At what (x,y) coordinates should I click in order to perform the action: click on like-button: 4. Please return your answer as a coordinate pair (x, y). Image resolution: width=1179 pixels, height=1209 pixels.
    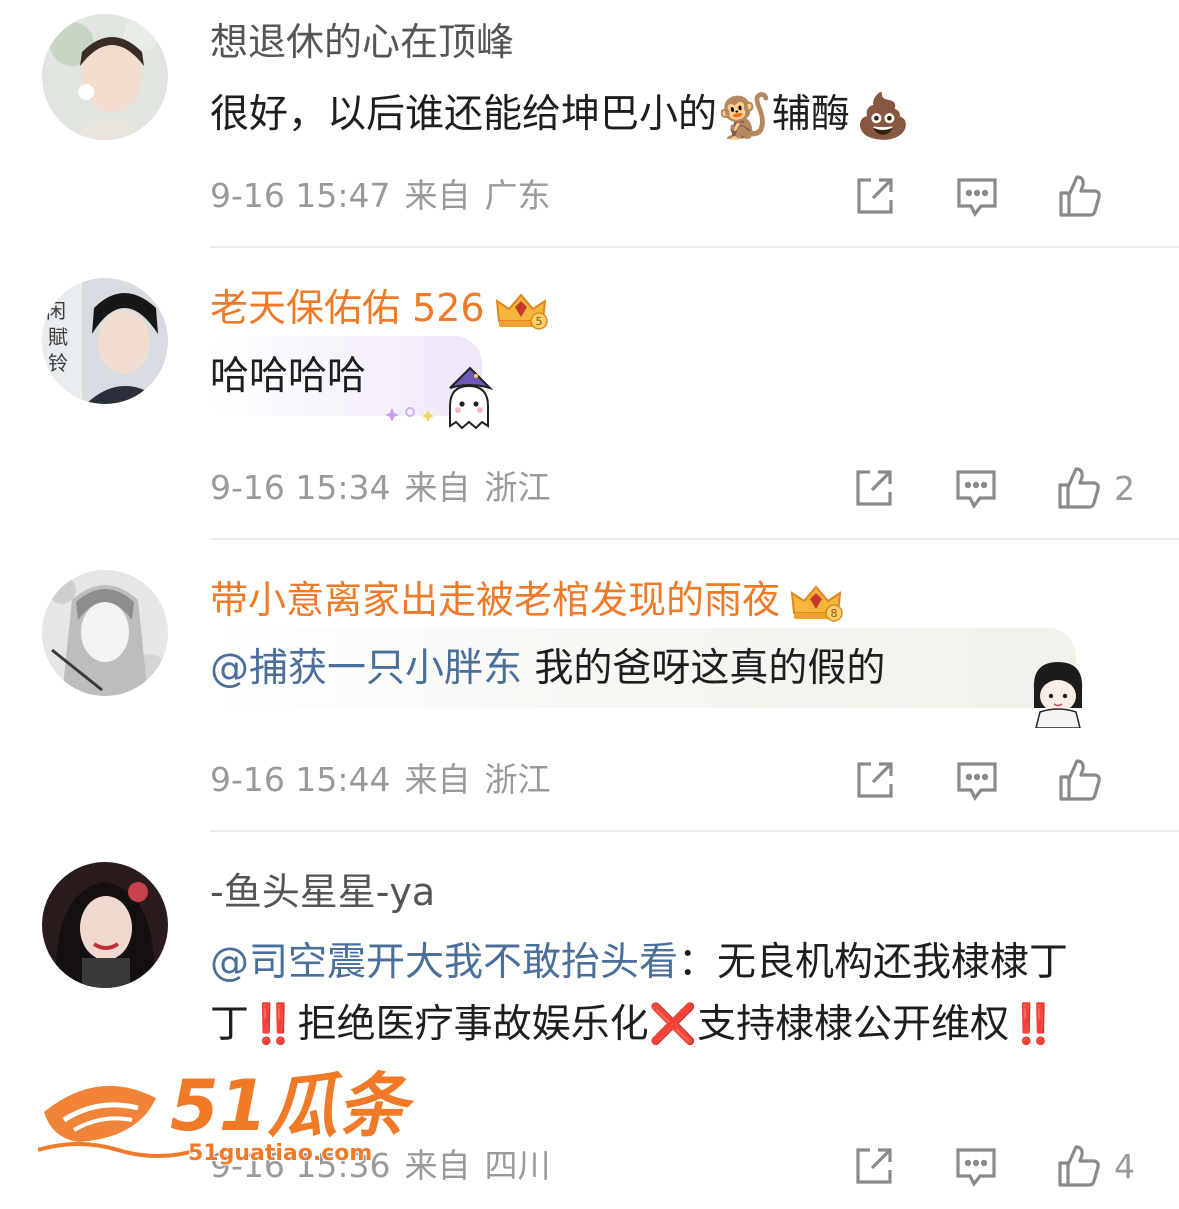
    Looking at the image, I should click on (1095, 1166).